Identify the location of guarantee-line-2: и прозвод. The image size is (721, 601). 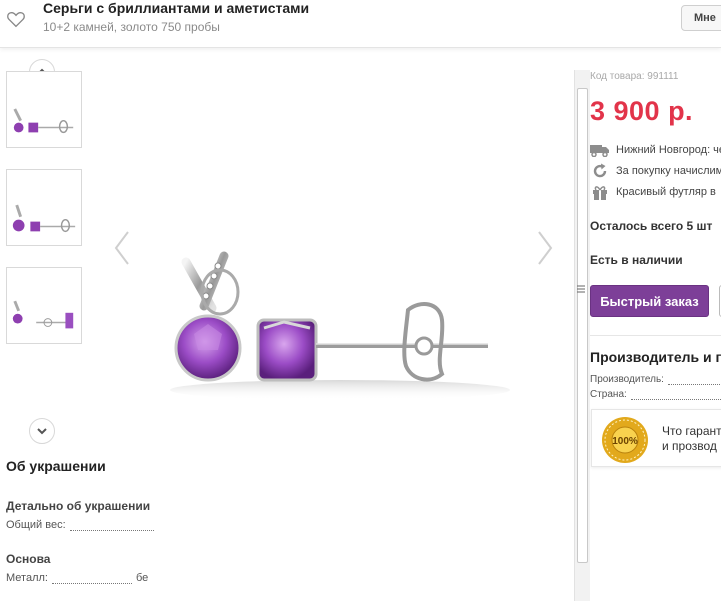
(689, 446).